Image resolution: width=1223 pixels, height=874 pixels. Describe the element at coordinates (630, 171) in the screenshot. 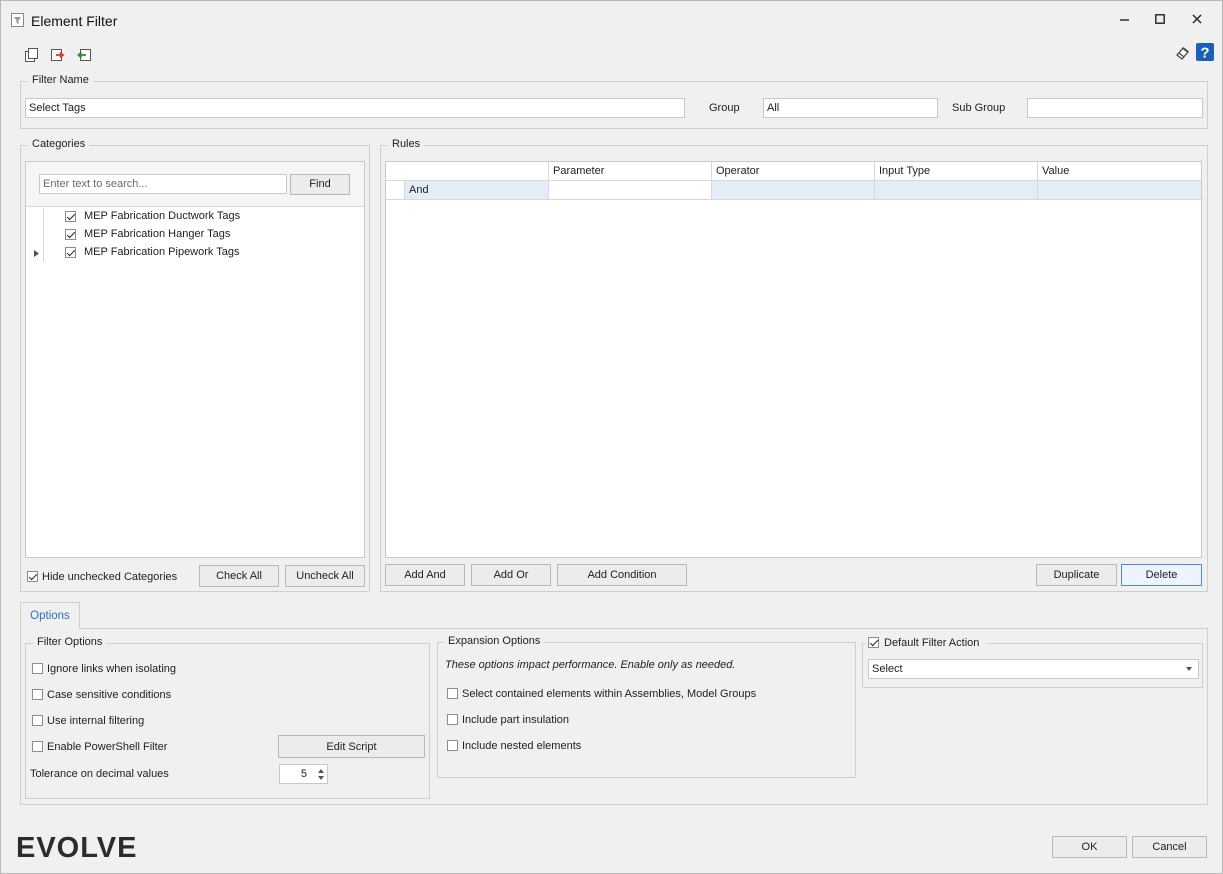

I see `header-parameter: Parameter` at that location.